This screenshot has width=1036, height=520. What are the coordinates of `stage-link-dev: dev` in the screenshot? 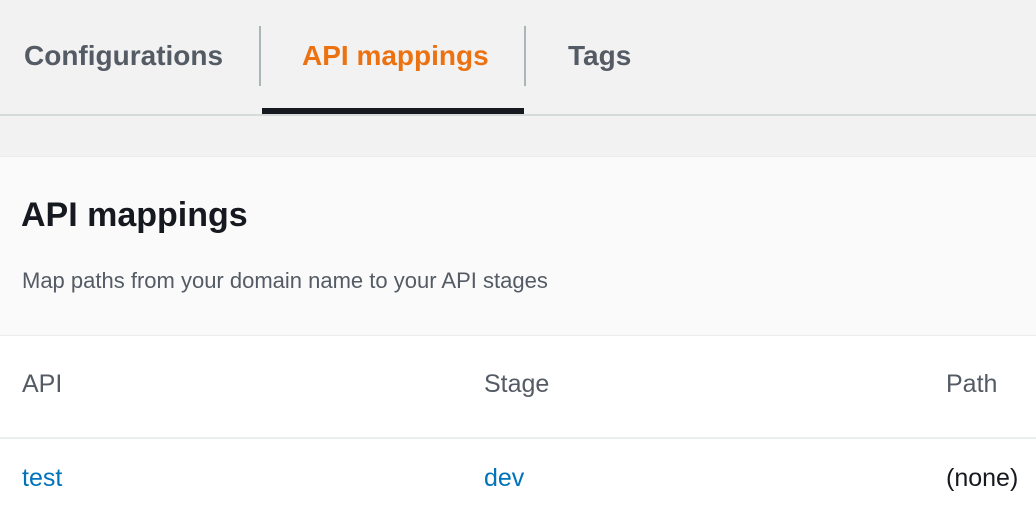 It's located at (504, 478).